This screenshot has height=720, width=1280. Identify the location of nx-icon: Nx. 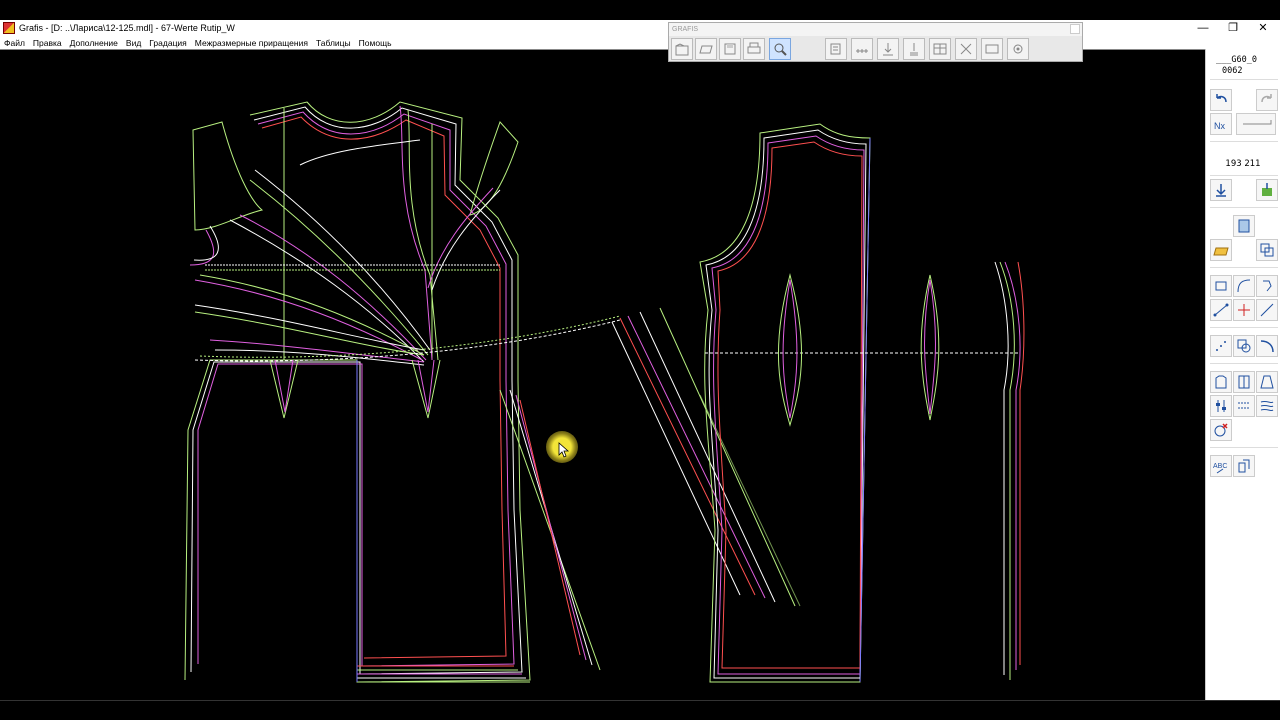
(1221, 124).